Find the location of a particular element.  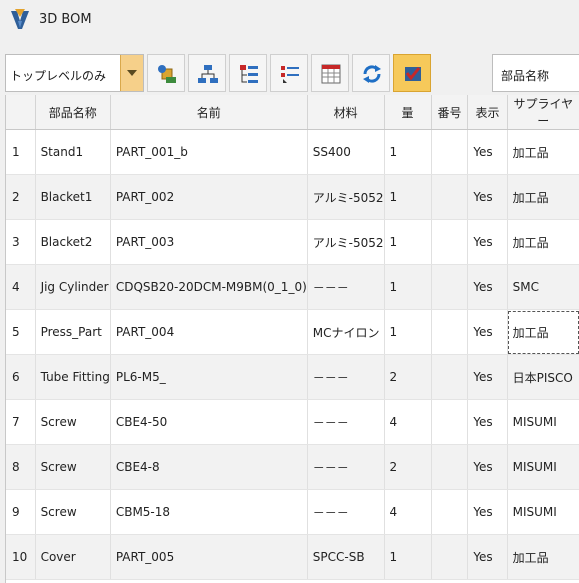

numbering-button is located at coordinates (289, 73).